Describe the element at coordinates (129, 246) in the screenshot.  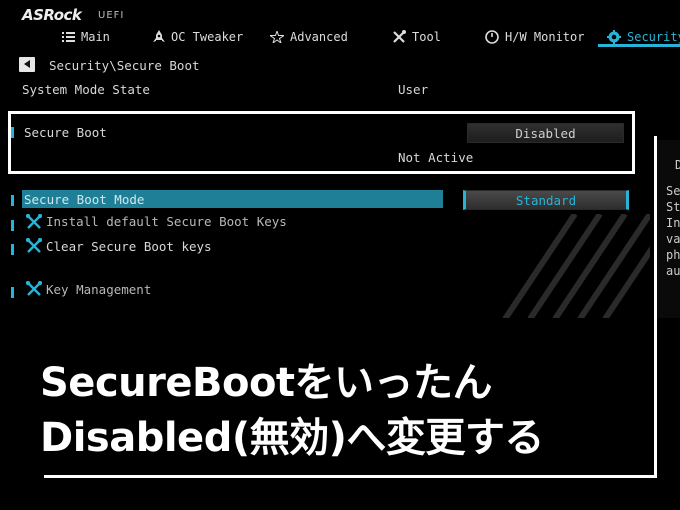
I see `clear-secure-boot-keys-item: Clear Secure Boot keys` at that location.